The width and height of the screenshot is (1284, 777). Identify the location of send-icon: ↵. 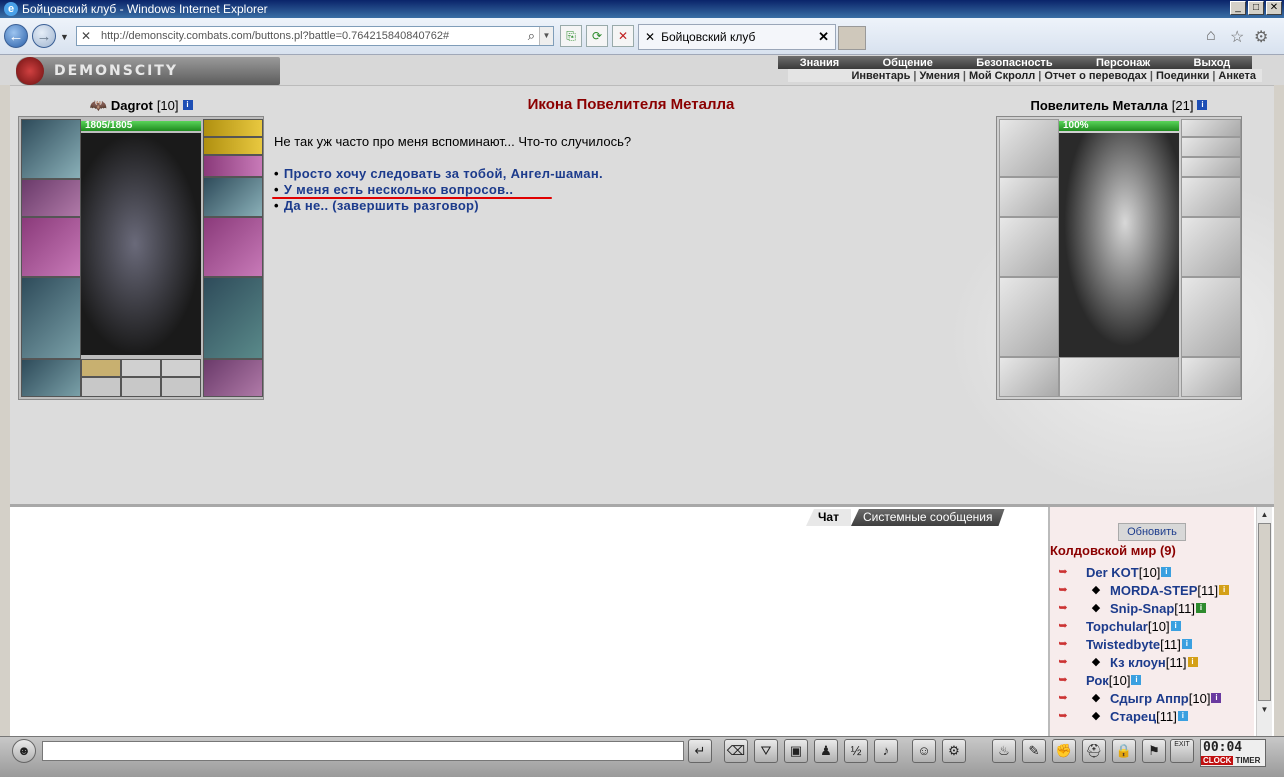
(700, 751).